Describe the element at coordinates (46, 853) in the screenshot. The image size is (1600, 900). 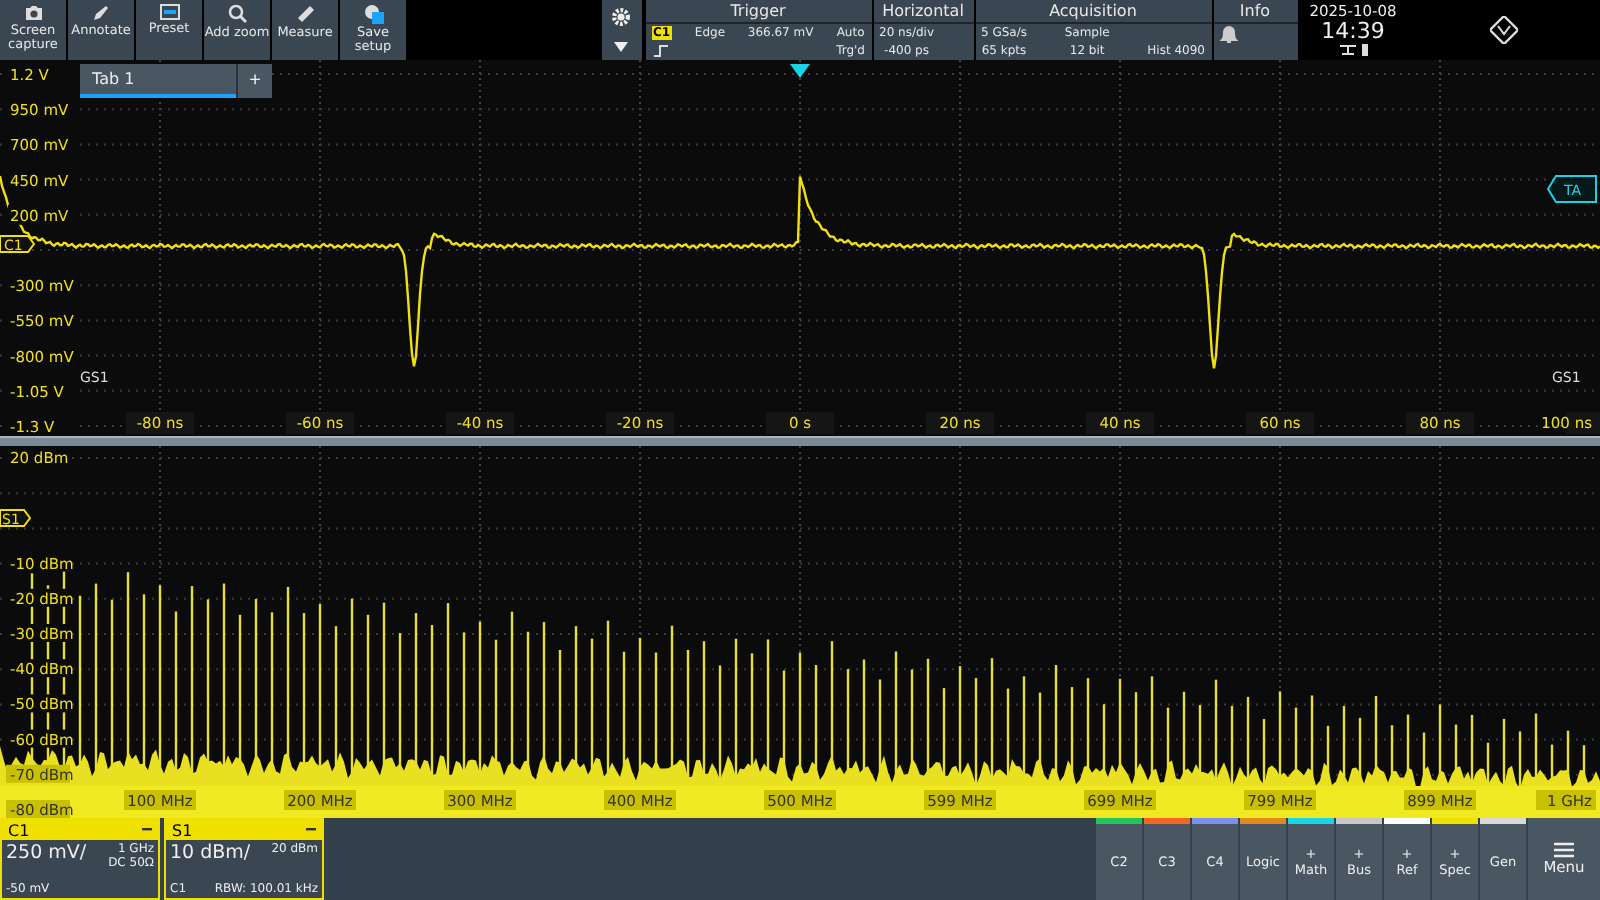
I see `vertical-scale: 250 mV/` at that location.